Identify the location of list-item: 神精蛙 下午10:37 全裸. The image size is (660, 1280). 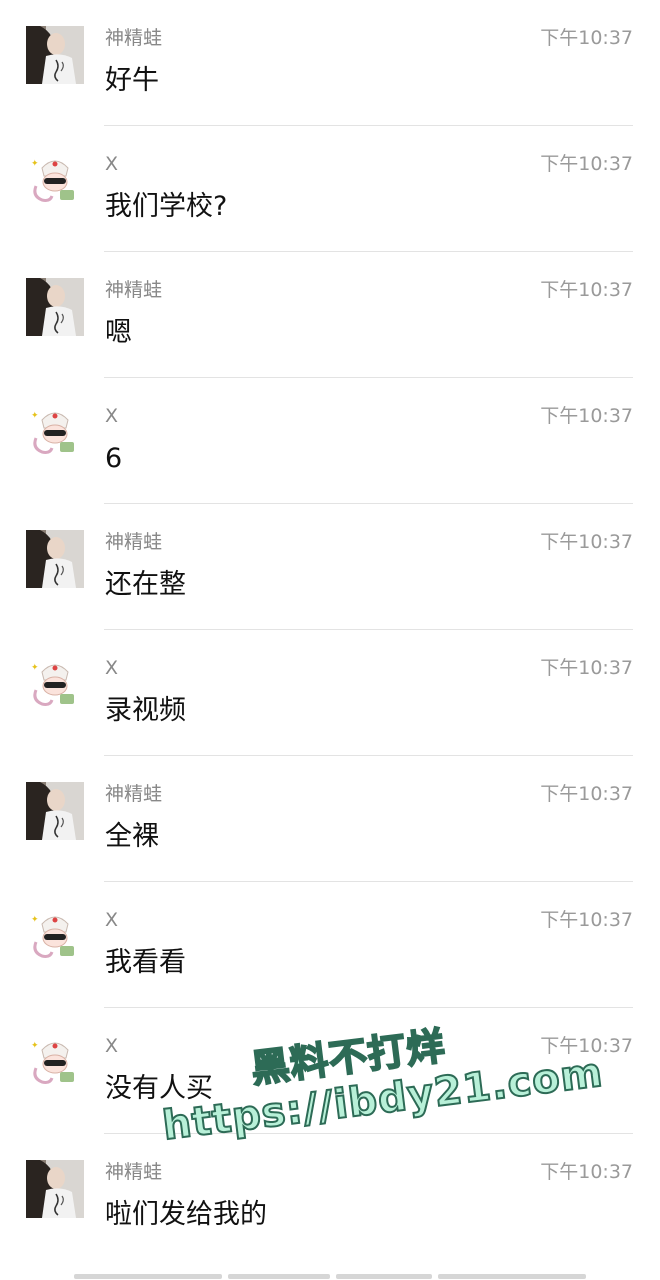
(330, 819).